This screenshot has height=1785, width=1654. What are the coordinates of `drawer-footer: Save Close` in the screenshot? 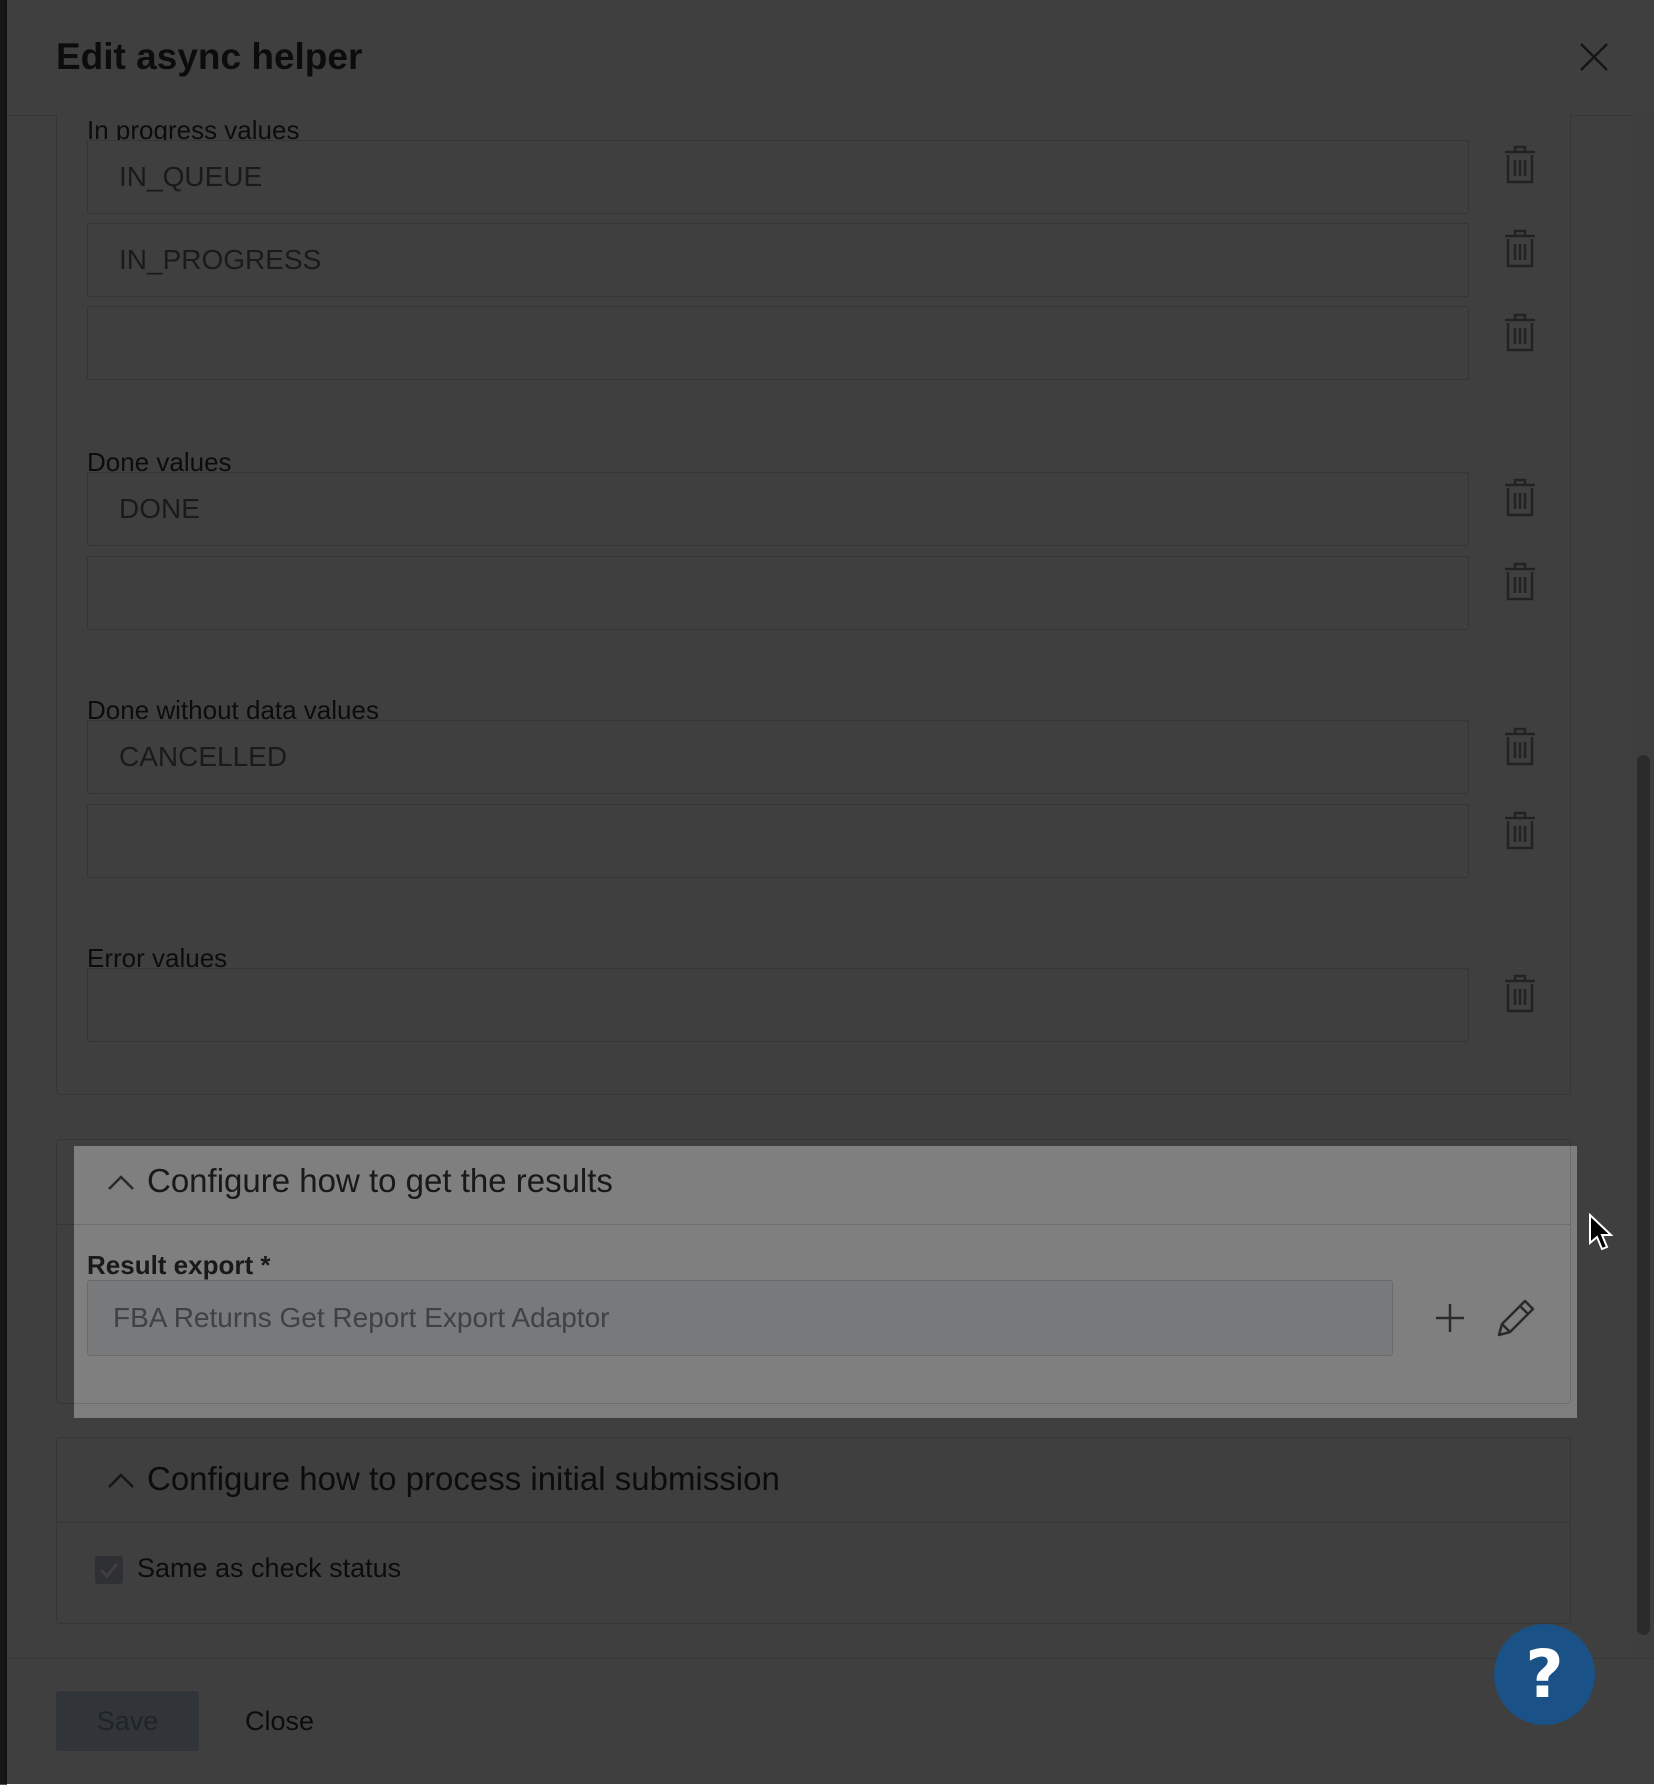 It's located at (830, 1721).